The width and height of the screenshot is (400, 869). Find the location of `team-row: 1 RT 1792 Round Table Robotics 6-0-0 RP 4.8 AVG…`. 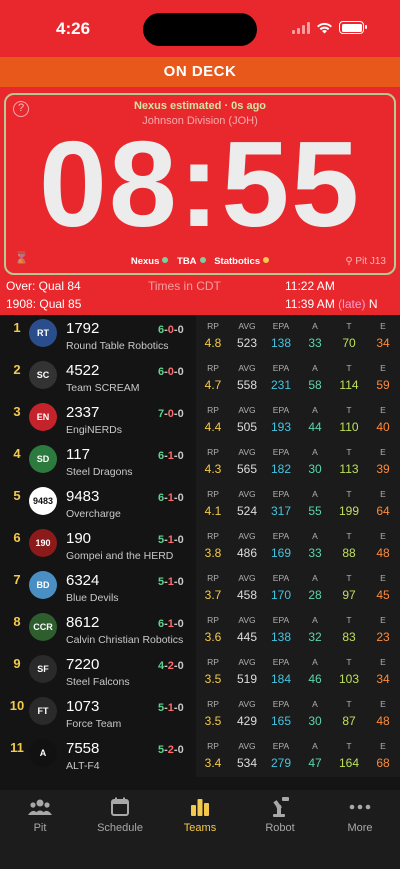

team-row: 1 RT 1792 Round Table Robotics 6-0-0 RP 4.8 AVG… is located at coordinates (200, 336).